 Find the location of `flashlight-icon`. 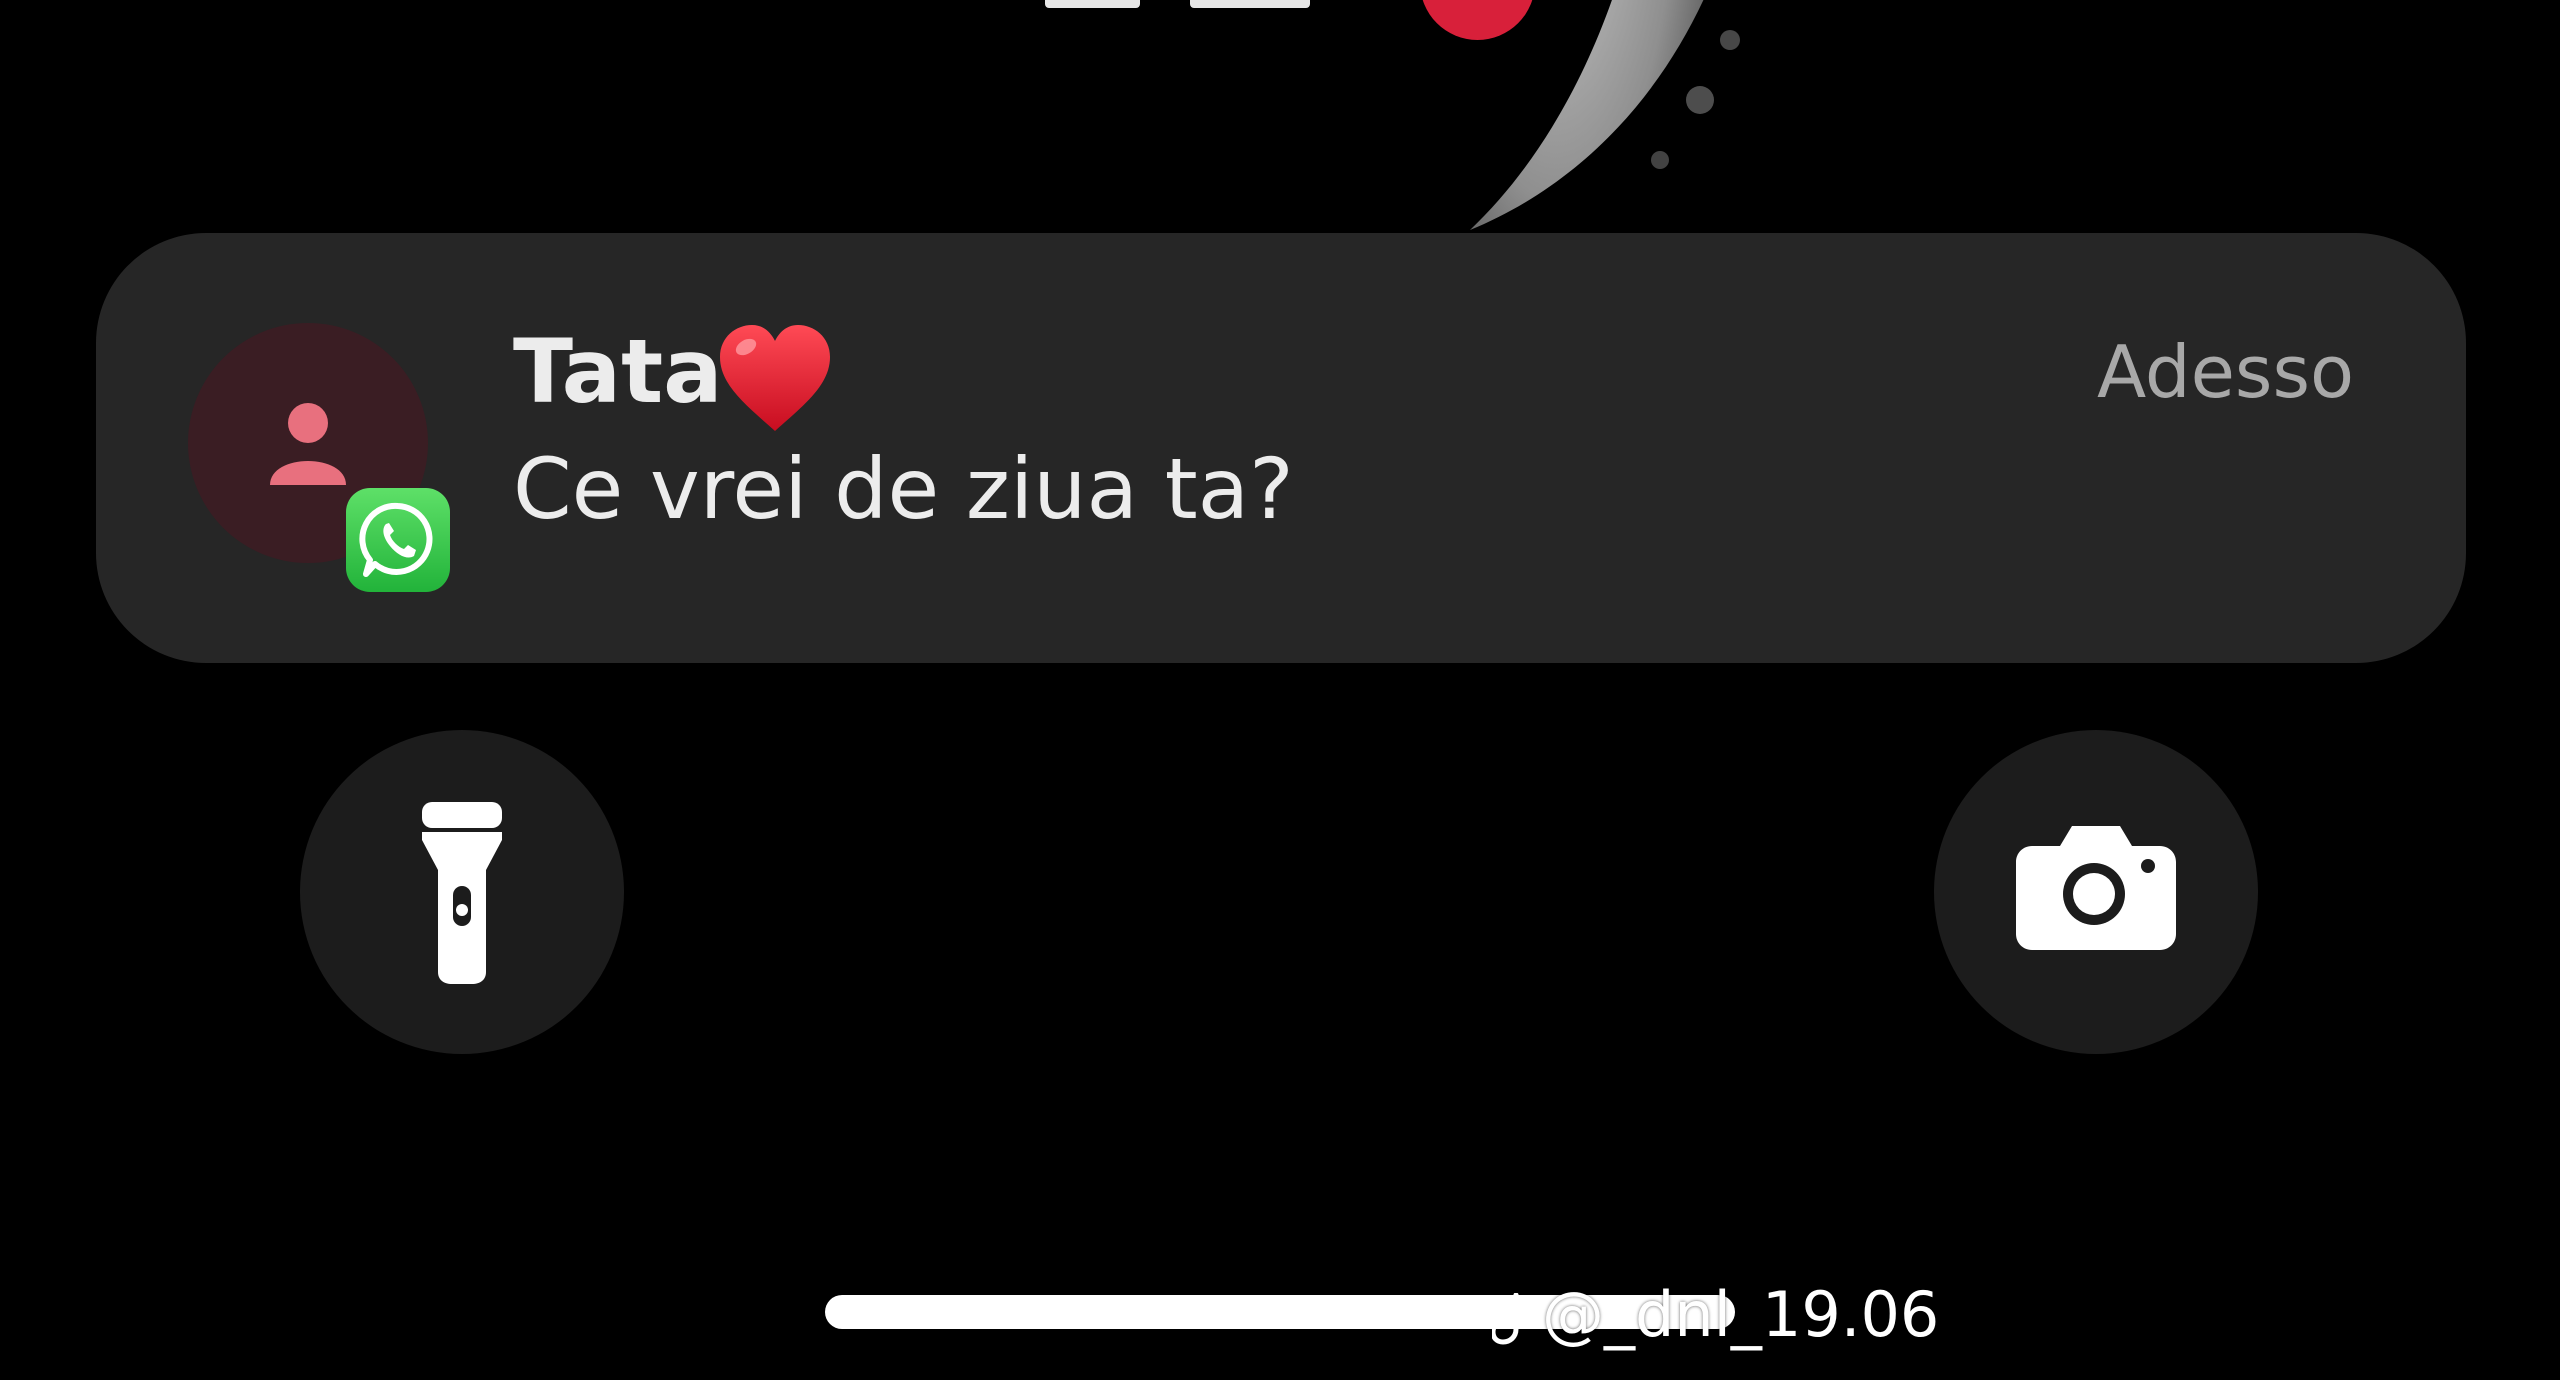

flashlight-icon is located at coordinates (462, 893).